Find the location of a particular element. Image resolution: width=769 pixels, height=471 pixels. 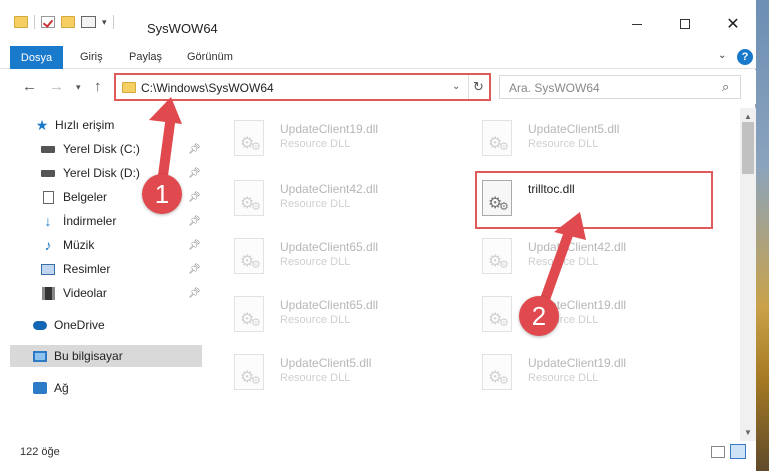

computer-icon is located at coordinates (40, 356).